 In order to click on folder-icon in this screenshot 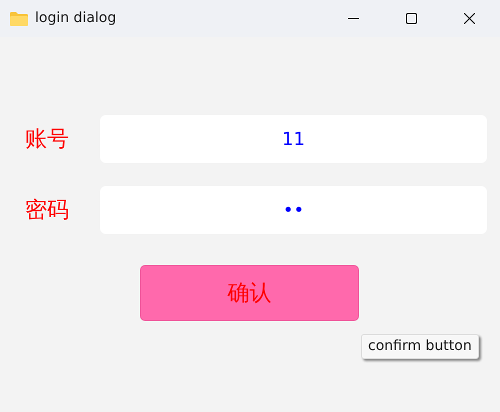, I will do `click(19, 19)`.